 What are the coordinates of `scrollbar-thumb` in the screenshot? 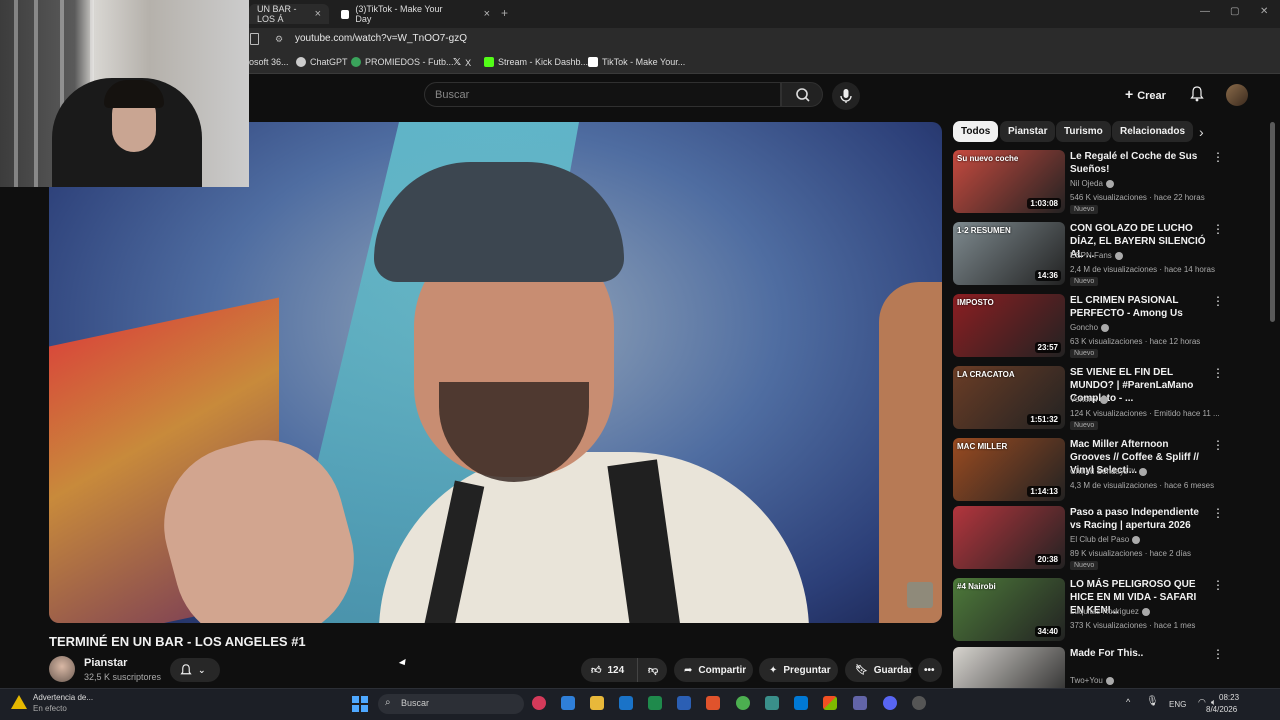 It's located at (1272, 222).